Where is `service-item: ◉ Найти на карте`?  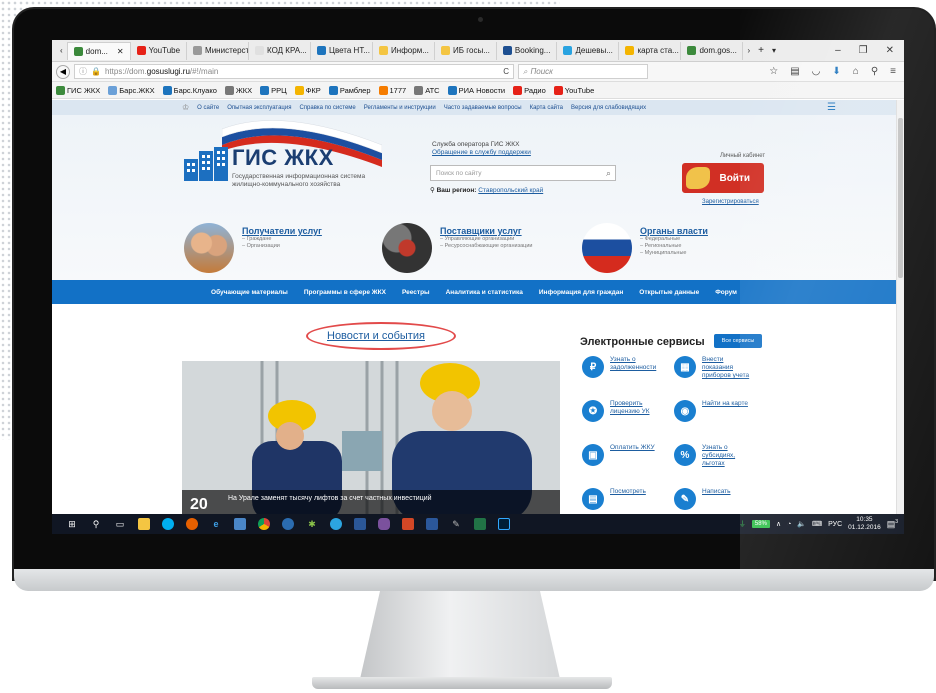
service-item: ◉ Найти на карте is located at coordinates (712, 411).